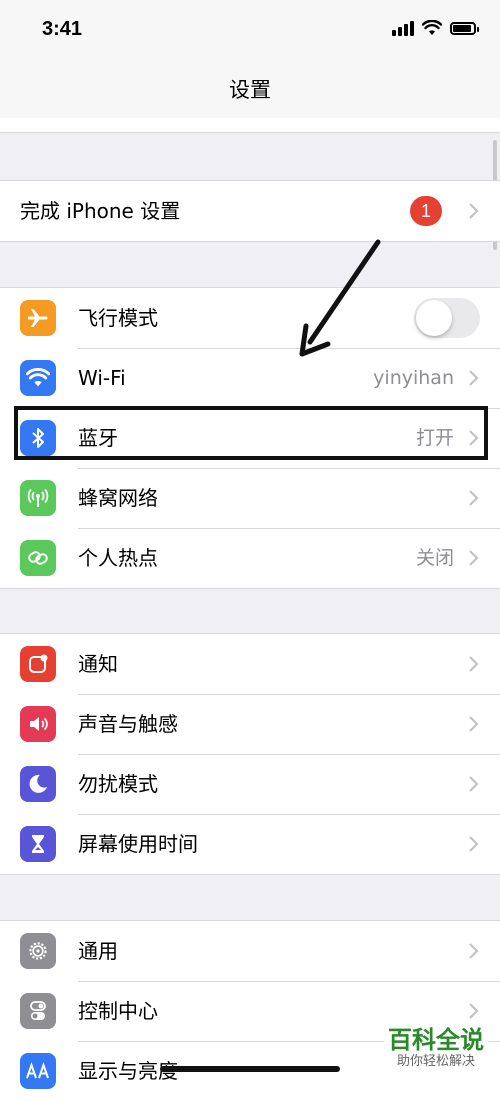 The image size is (500, 1101). Describe the element at coordinates (118, 1011) in the screenshot. I see `control-center-label: 控制中心` at that location.